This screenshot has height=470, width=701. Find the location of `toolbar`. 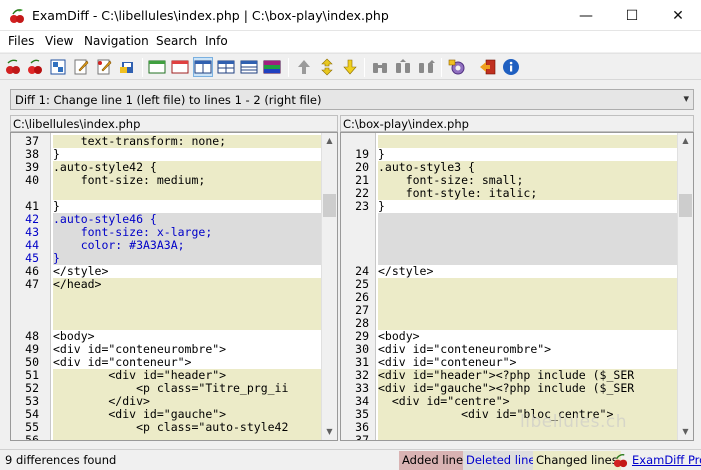

toolbar is located at coordinates (350, 66).